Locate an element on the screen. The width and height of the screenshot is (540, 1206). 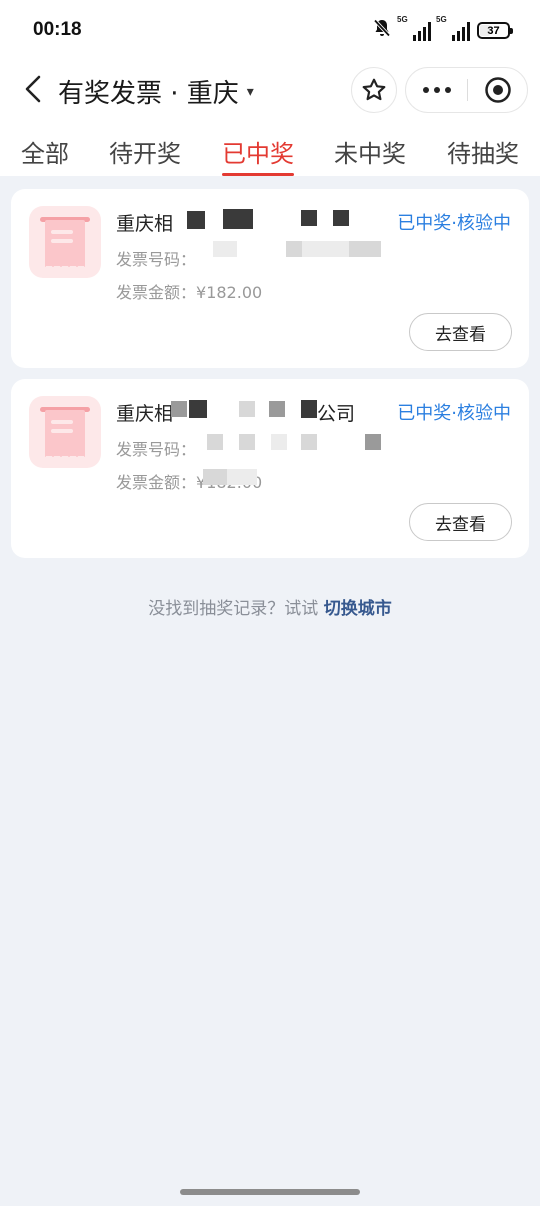
page-title-text: 有奖发票 · 重庆 is located at coordinates (148, 94).